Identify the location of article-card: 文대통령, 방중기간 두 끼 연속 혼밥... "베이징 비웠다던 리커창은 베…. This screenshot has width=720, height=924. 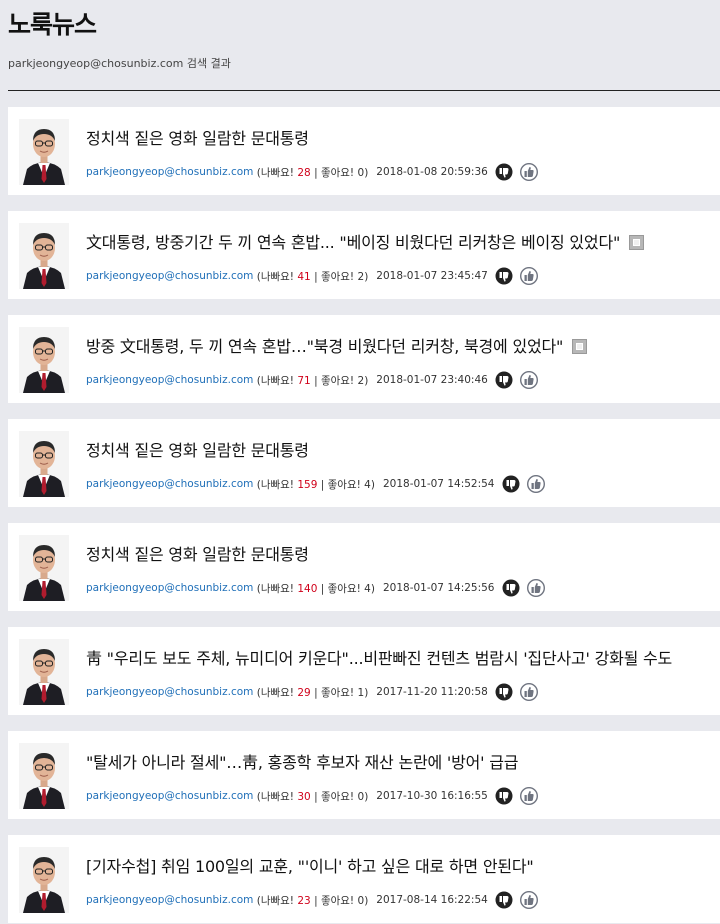
(364, 255).